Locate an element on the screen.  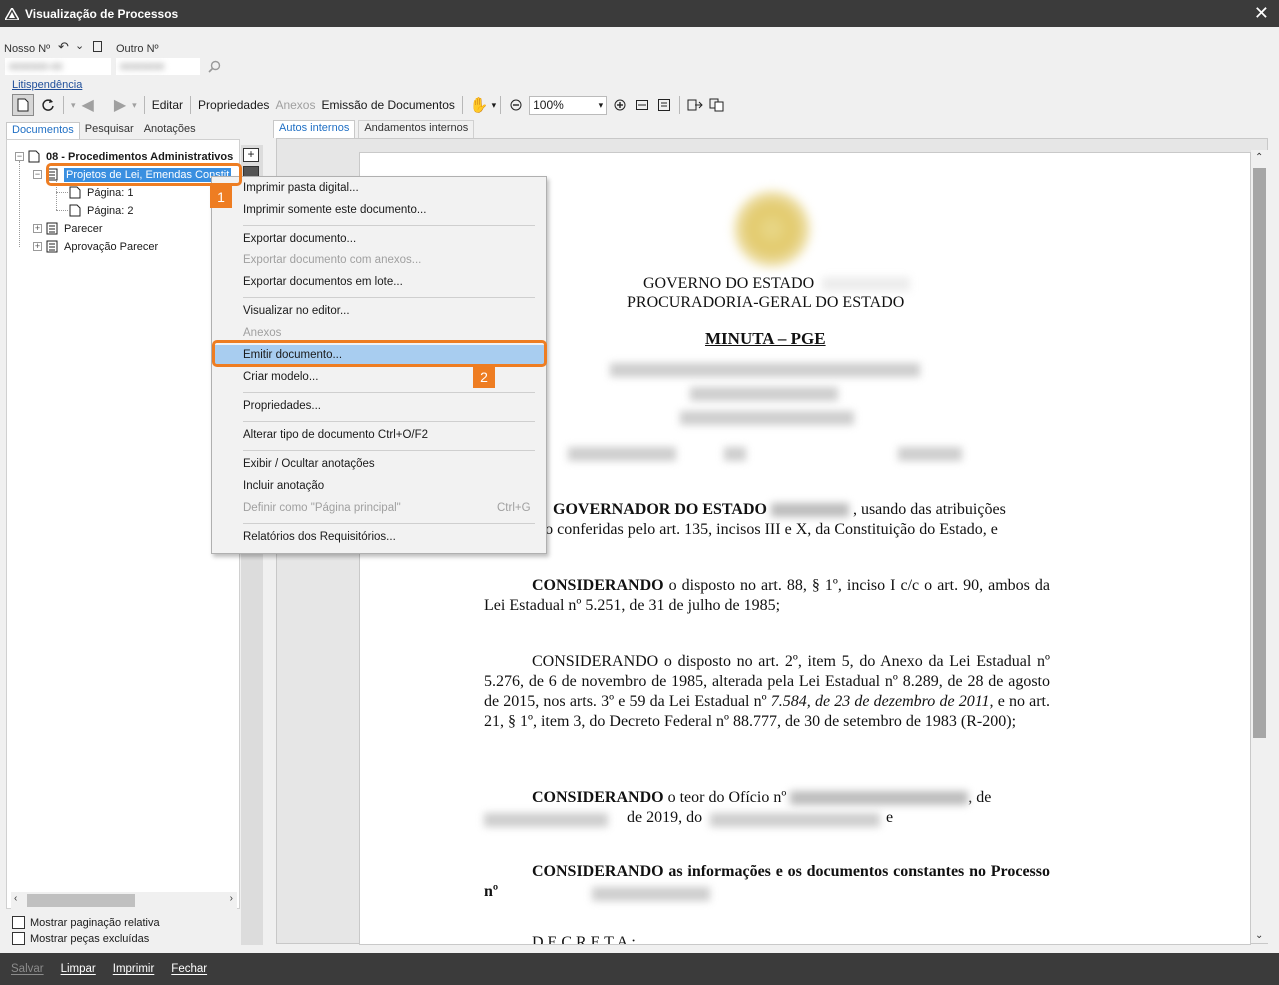
tree-item-page-1: Página: 1 is located at coordinates (99, 192).